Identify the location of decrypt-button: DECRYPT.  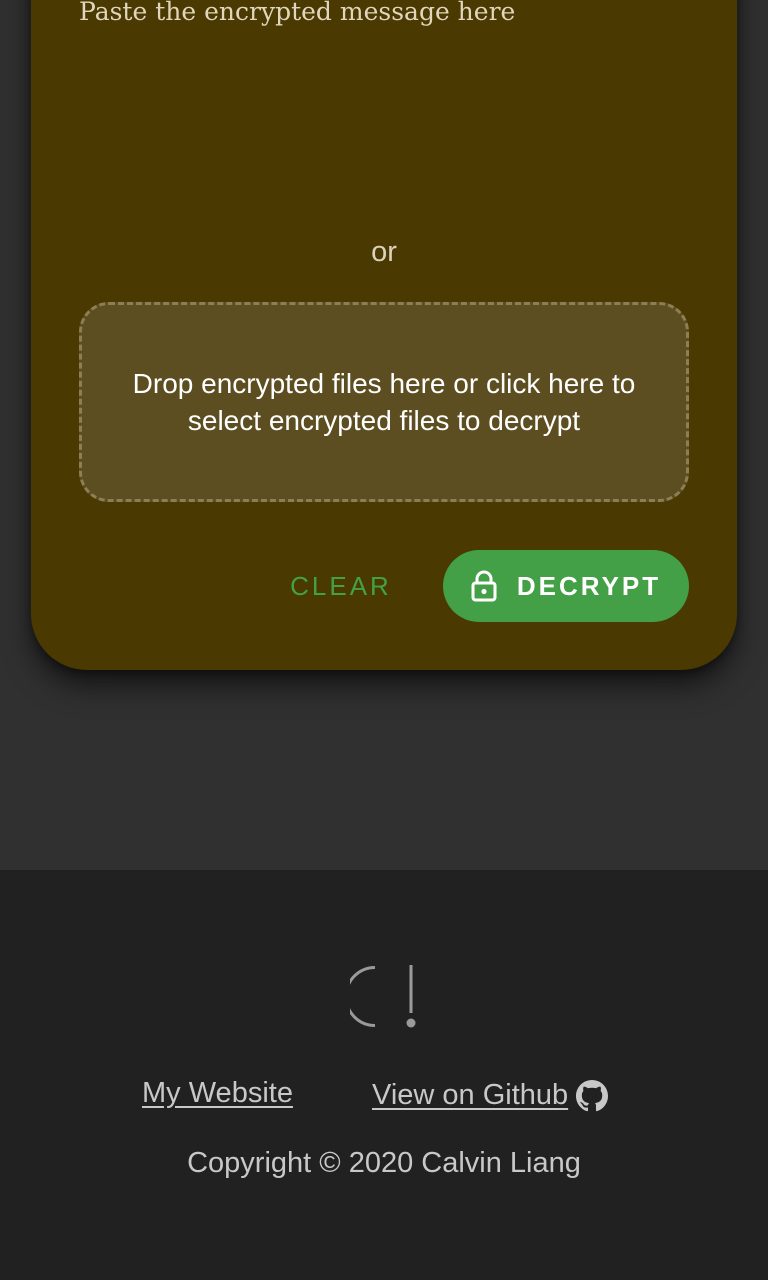
(566, 586).